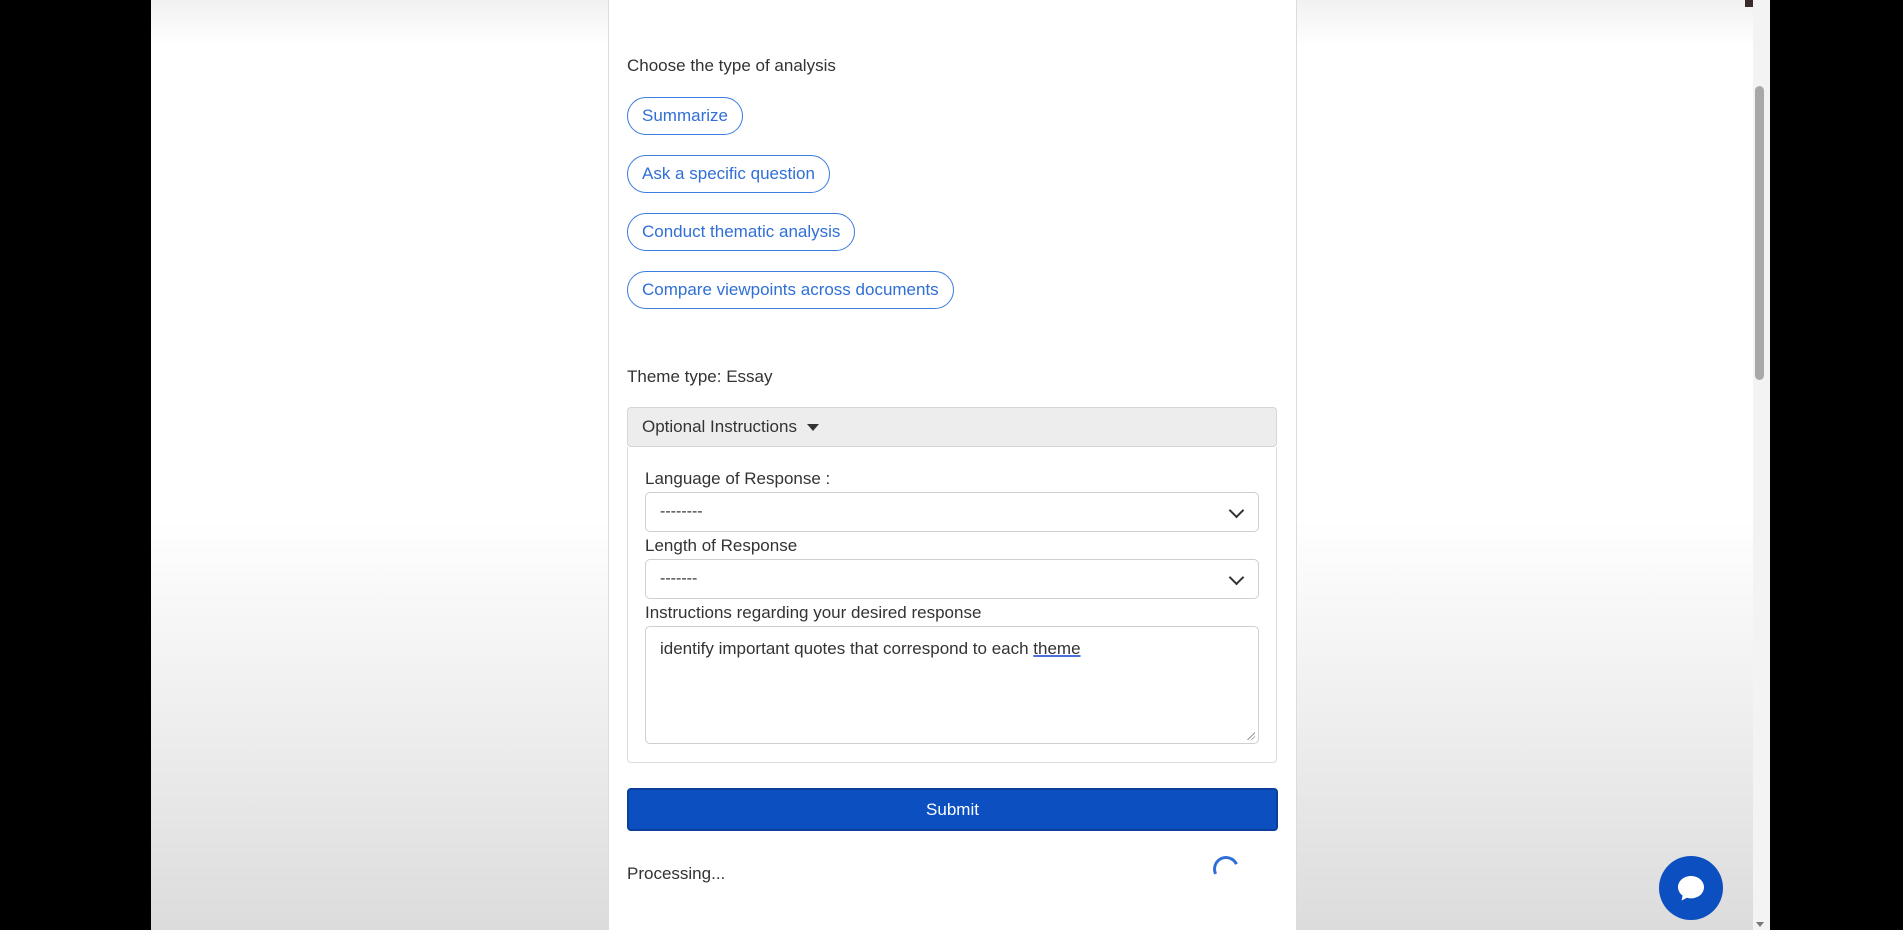 The height and width of the screenshot is (930, 1903). I want to click on thematic-analysis-option-button: Conduct thematic analysis, so click(741, 232).